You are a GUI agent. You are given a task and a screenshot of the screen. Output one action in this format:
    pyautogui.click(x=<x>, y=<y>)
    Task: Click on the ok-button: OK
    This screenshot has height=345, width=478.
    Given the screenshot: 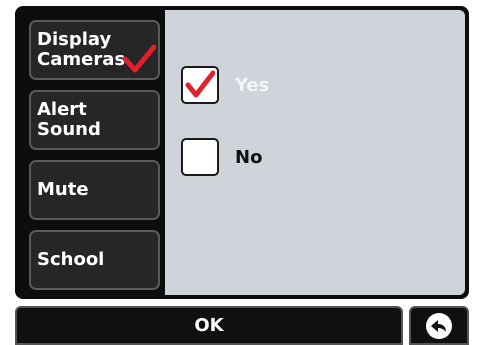 What is the action you would take?
    pyautogui.click(x=209, y=325)
    